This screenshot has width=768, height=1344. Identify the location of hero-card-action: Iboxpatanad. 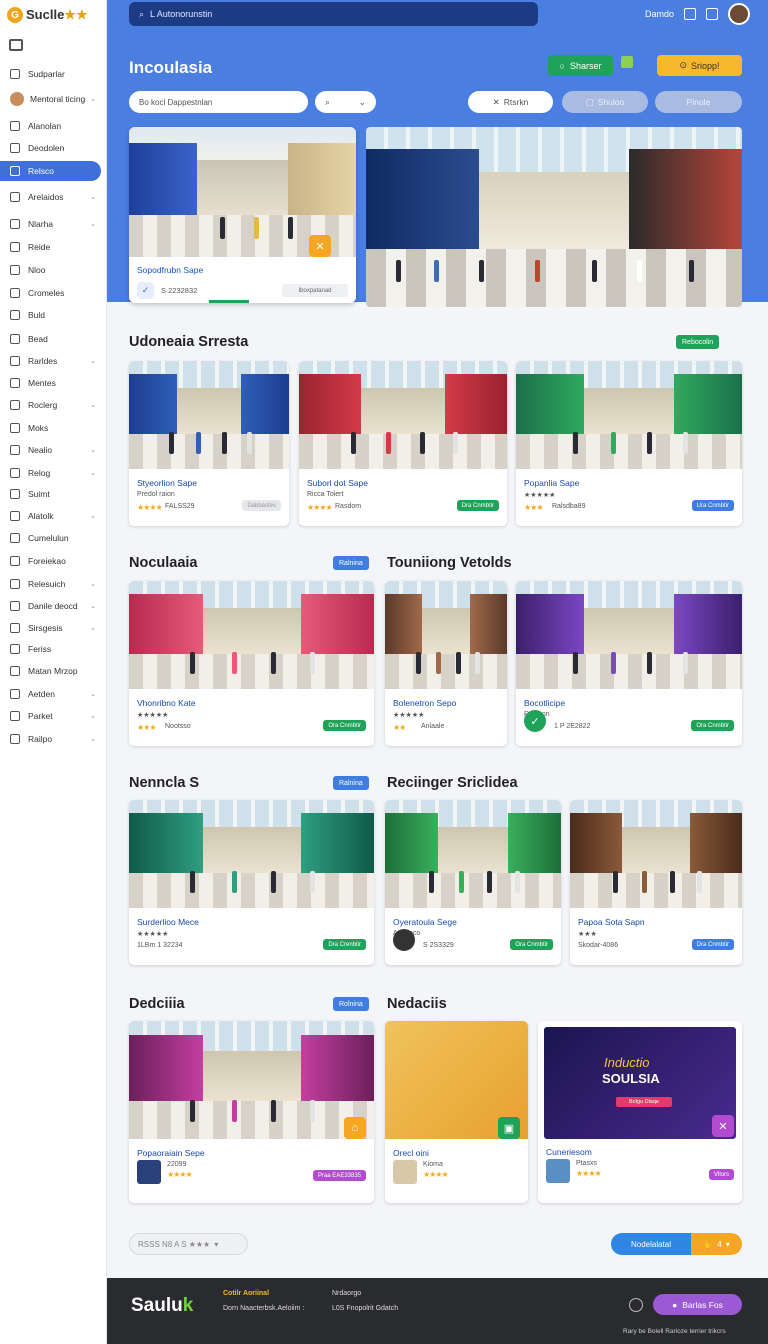
(315, 290).